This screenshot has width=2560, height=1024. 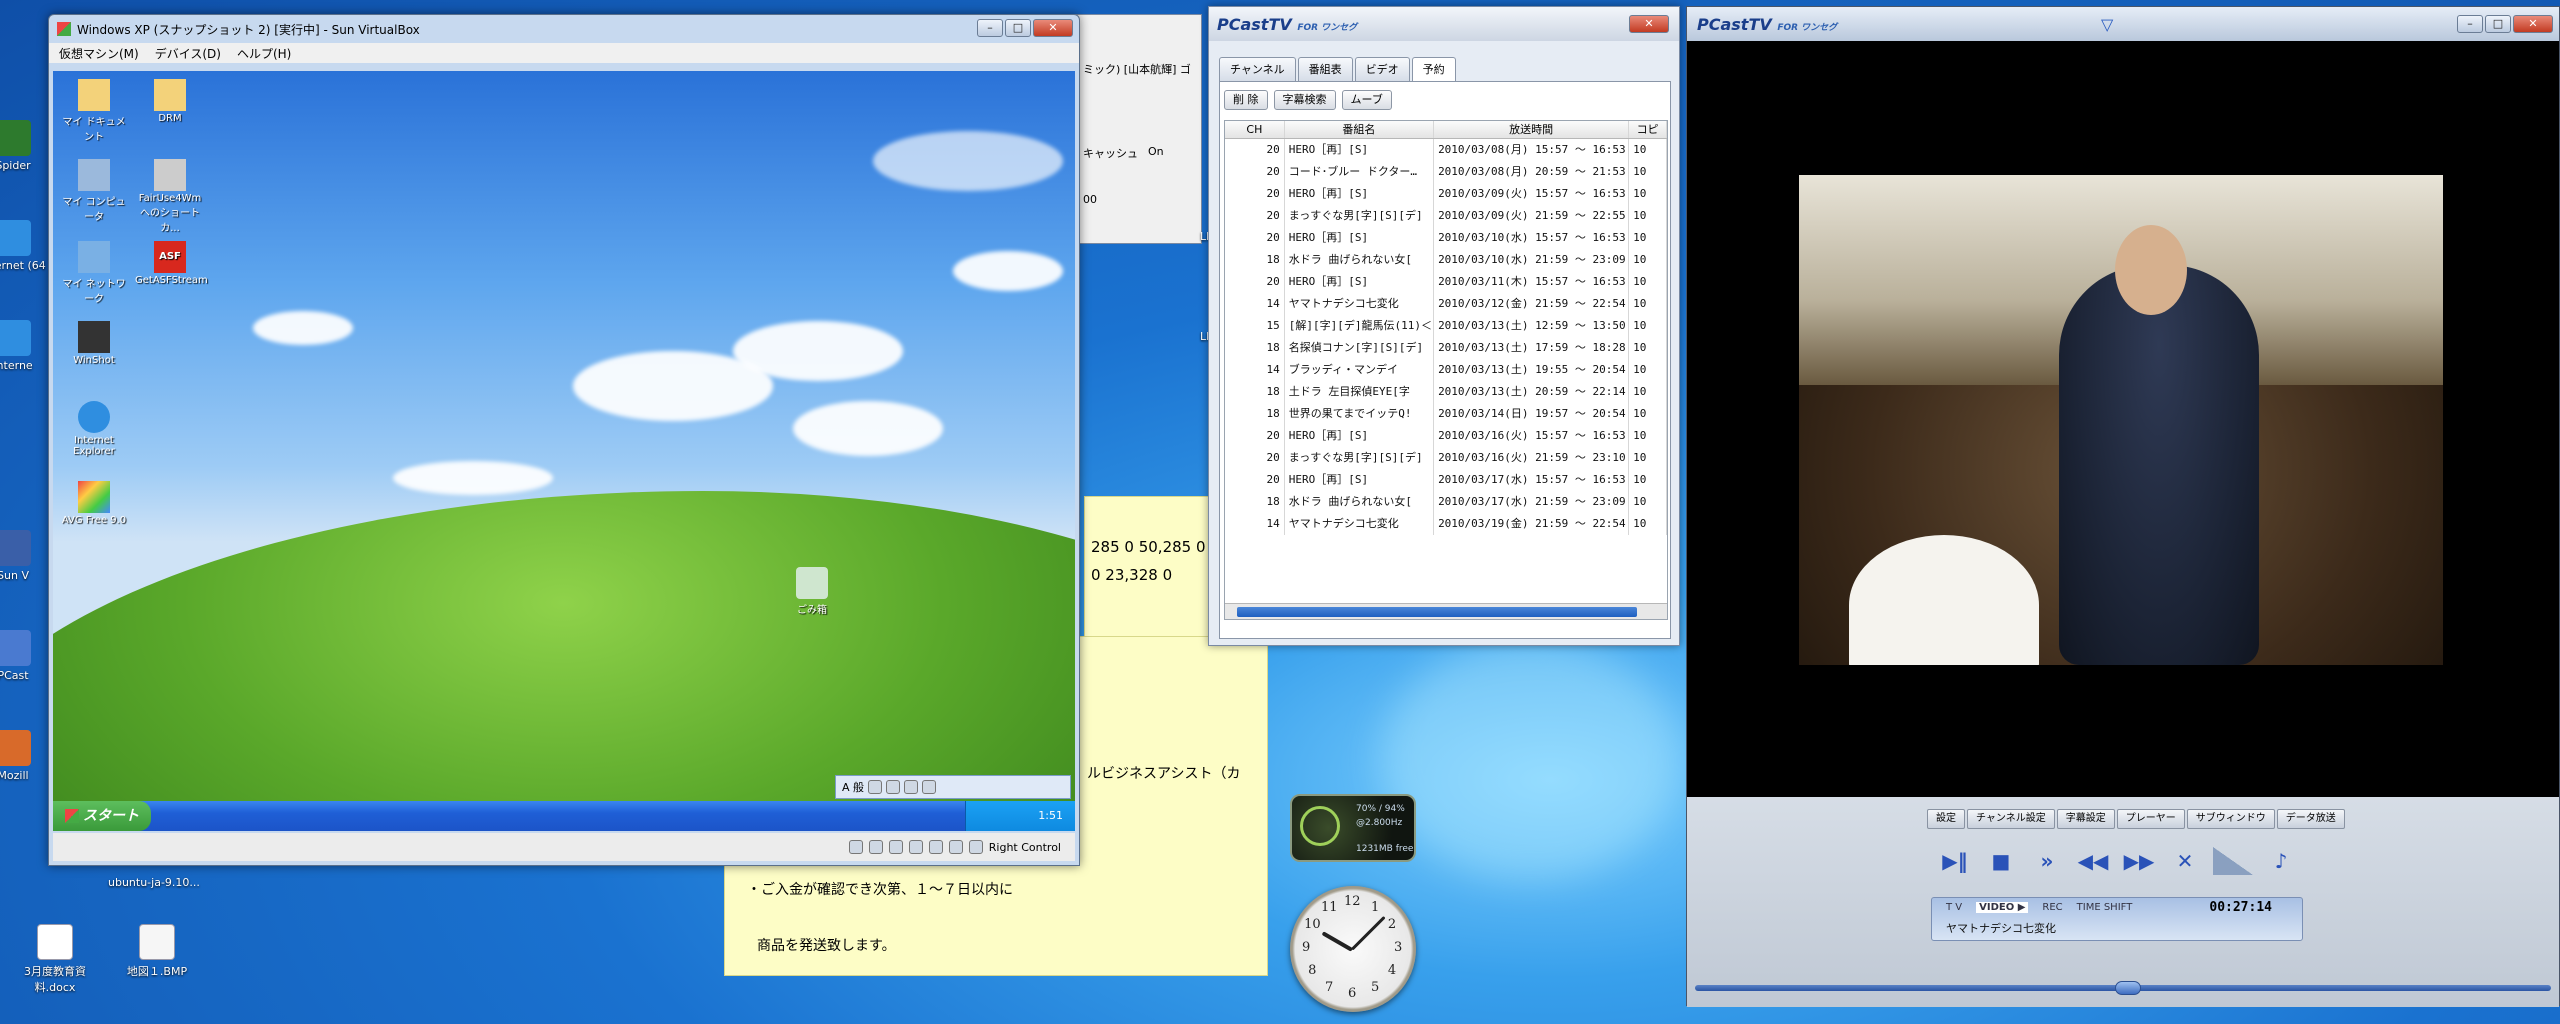 I want to click on background-window: ミック) [山本航輝] ゴ キャッシュ On 00, so click(x=1137, y=129).